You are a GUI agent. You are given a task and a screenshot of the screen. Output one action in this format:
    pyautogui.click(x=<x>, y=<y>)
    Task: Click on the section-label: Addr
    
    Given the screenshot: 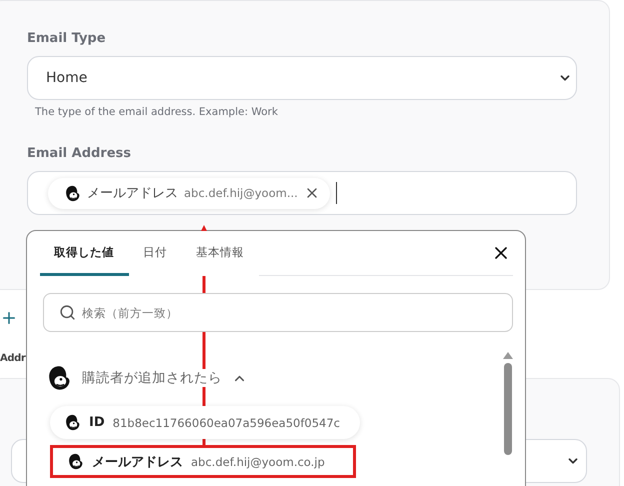 What is the action you would take?
    pyautogui.click(x=13, y=359)
    